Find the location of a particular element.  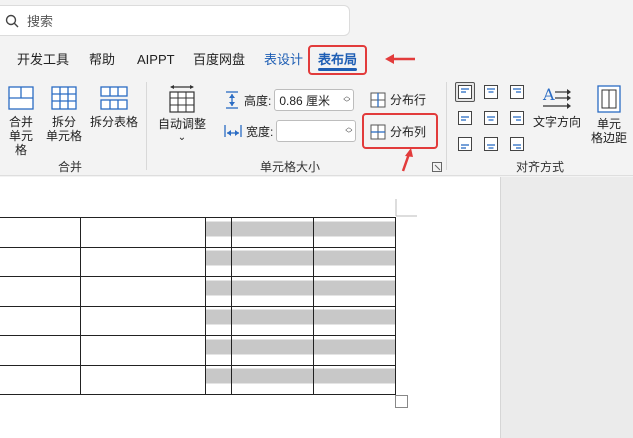

align-top-center-button is located at coordinates (491, 92).